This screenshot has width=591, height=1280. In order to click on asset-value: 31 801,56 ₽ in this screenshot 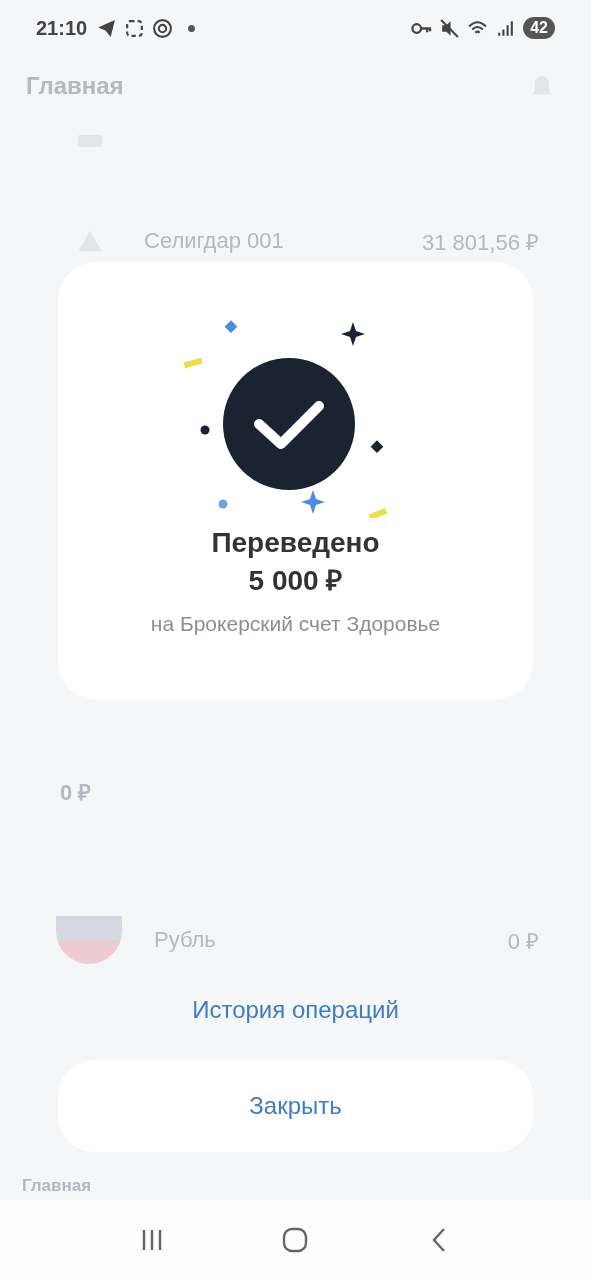, I will do `click(480, 242)`.